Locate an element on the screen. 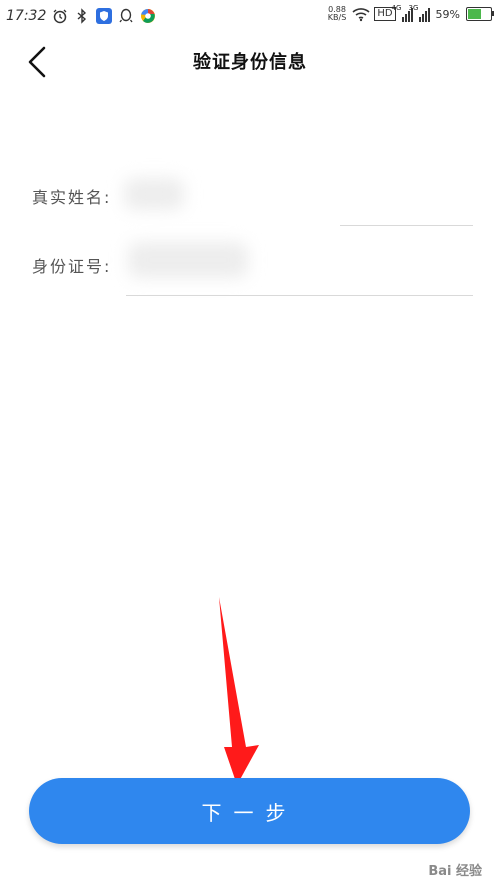 The height and width of the screenshot is (889, 500). qq-icon is located at coordinates (126, 16).